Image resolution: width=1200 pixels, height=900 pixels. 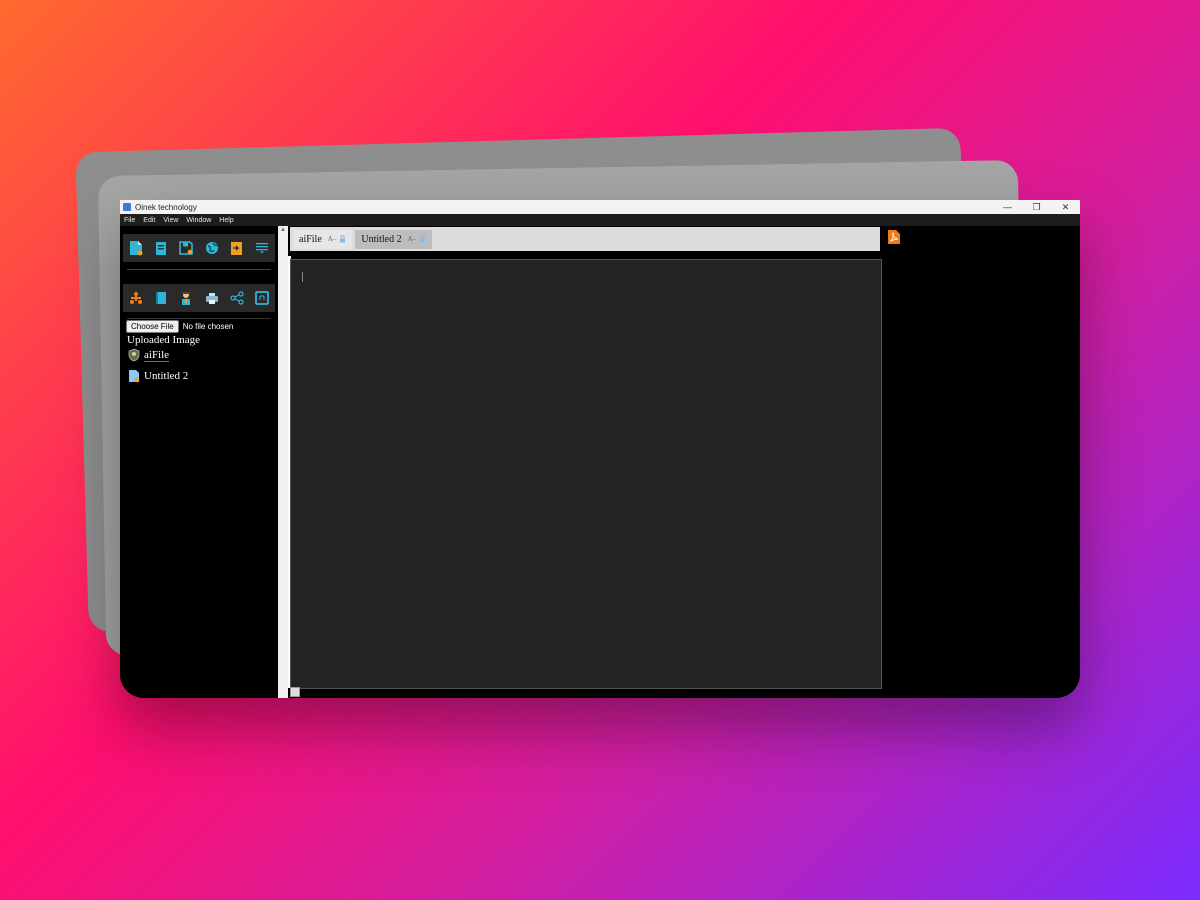 I want to click on file-item-aifile: aiFile, so click(x=149, y=355).